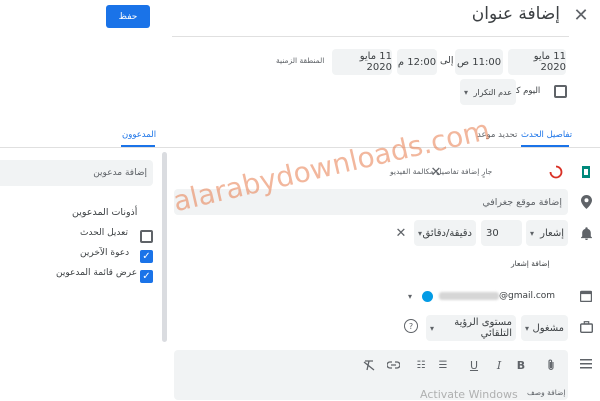 This screenshot has width=600, height=401. Describe the element at coordinates (436, 172) in the screenshot. I see `remove-video-icon: ✕` at that location.